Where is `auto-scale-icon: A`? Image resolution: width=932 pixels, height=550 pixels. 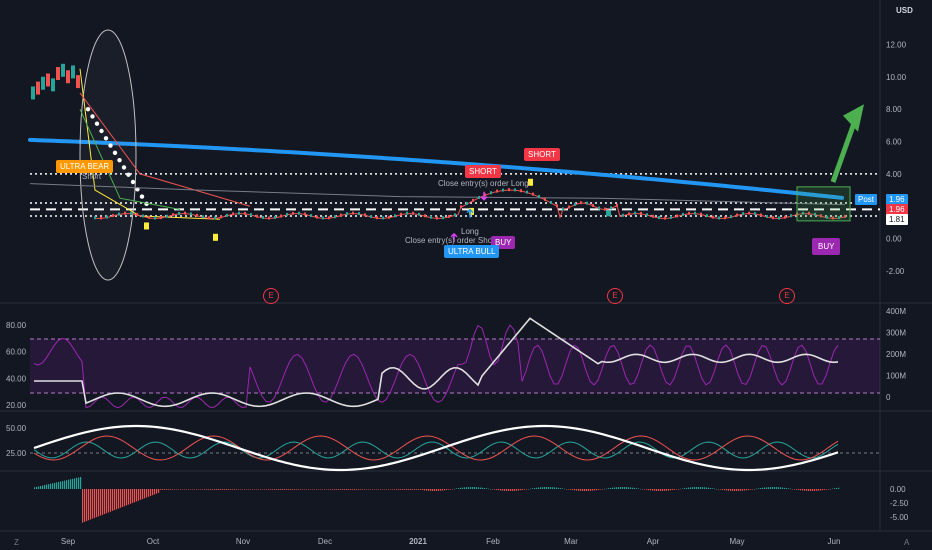
auto-scale-icon: A is located at coordinates (906, 542).